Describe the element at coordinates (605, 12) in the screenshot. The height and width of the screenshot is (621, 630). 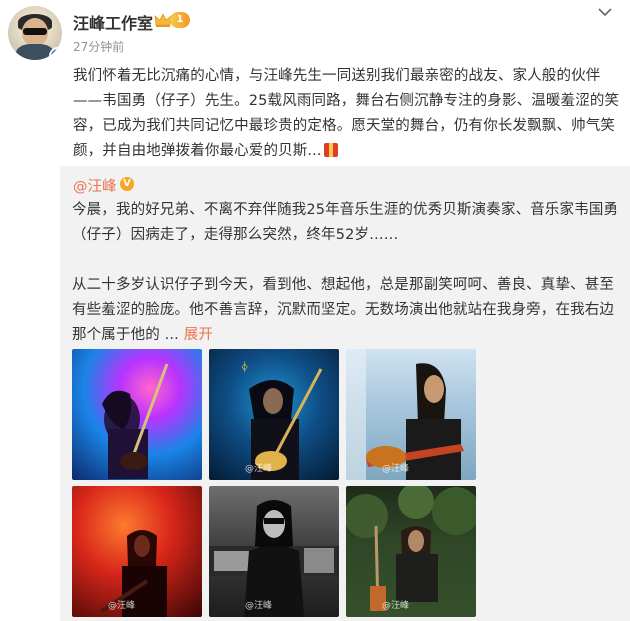
I see `chevron-down-icon` at that location.